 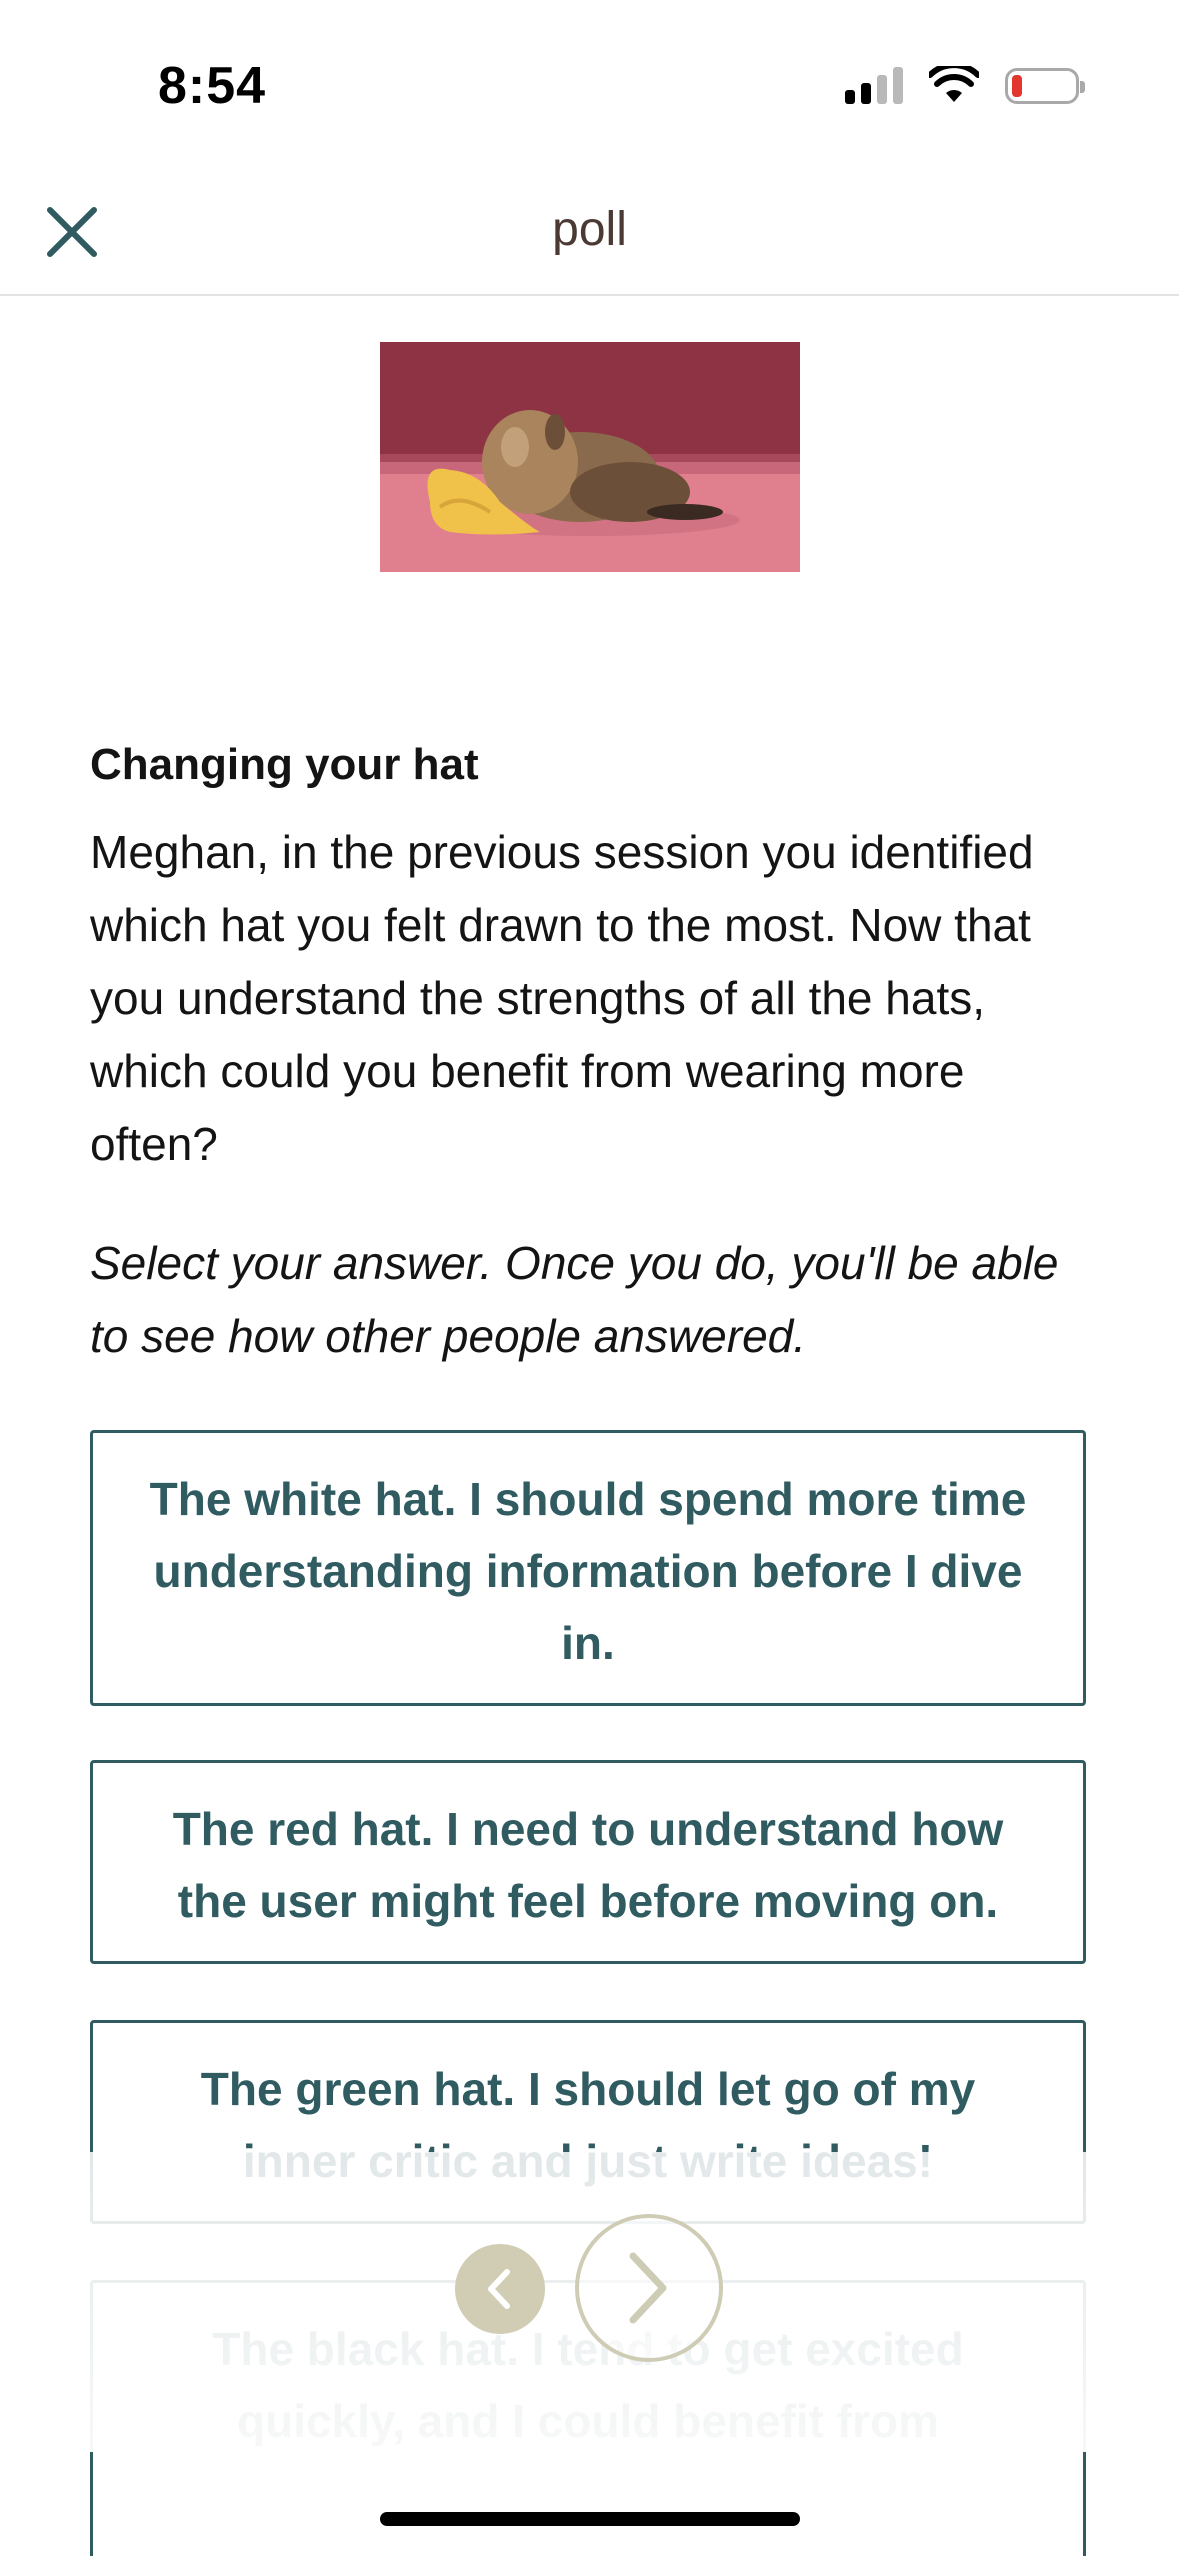 I want to click on status-icons, so click(x=965, y=85).